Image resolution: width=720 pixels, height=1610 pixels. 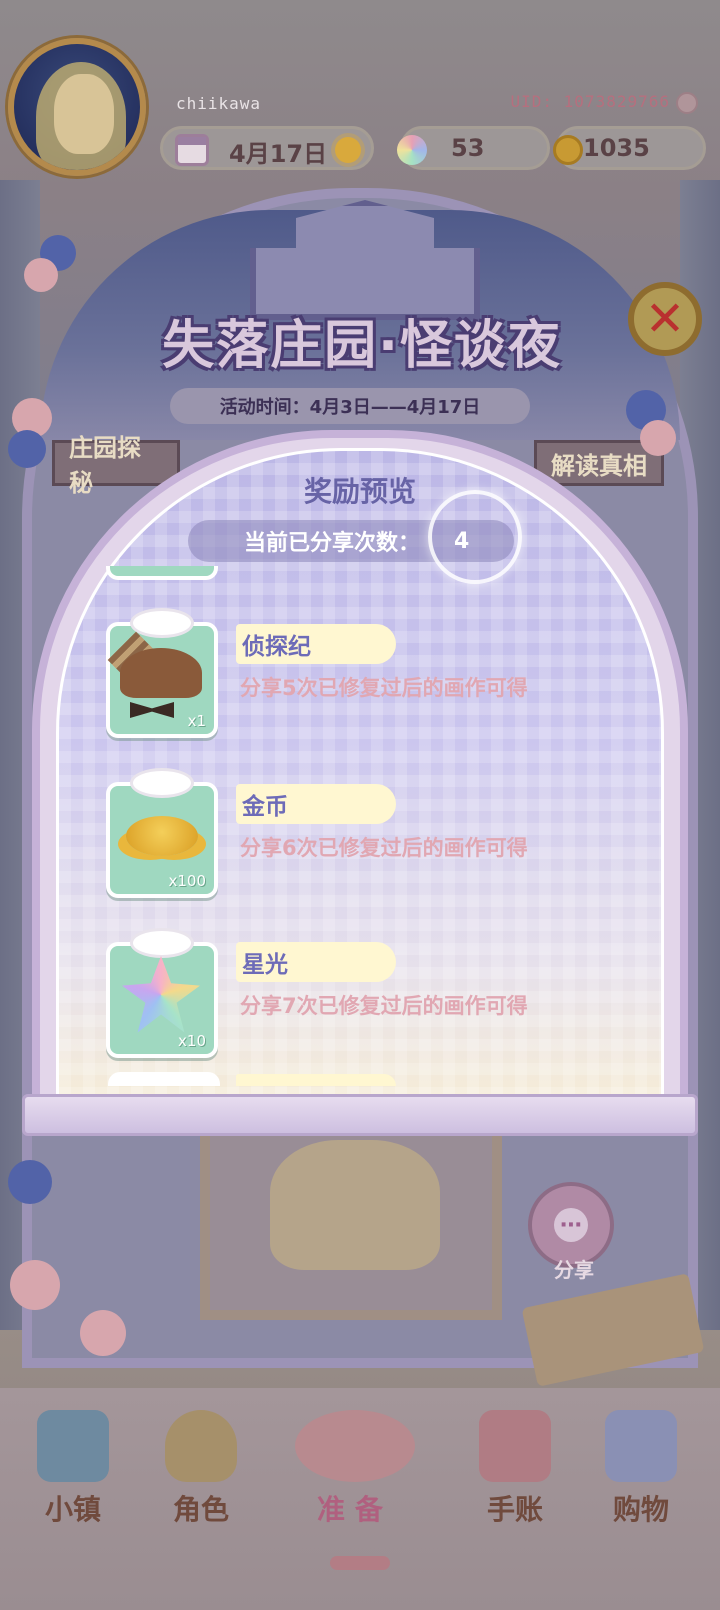 I want to click on starlight-counter: 53, so click(x=473, y=148).